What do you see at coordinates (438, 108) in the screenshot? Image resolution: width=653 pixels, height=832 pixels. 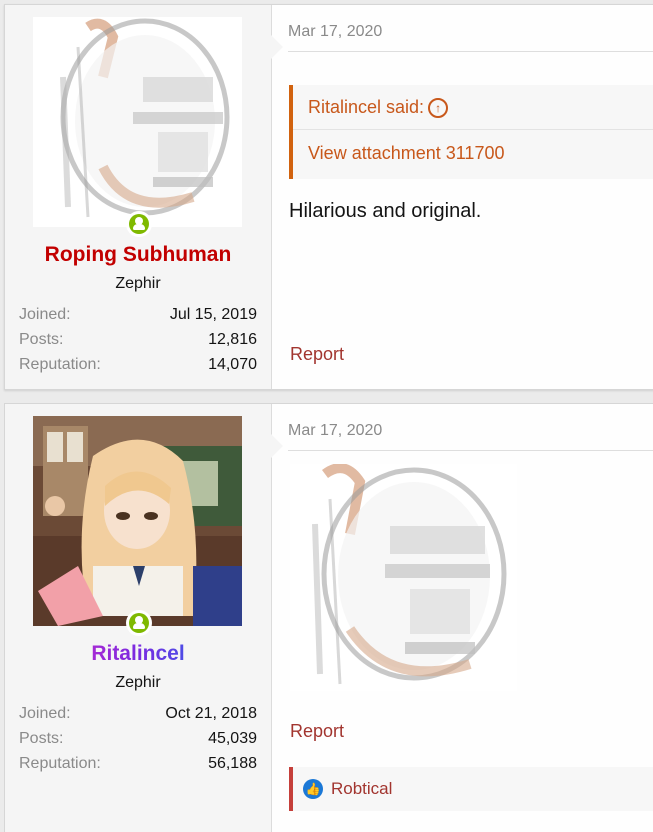 I see `arrow-up-circle-icon: ↑` at bounding box center [438, 108].